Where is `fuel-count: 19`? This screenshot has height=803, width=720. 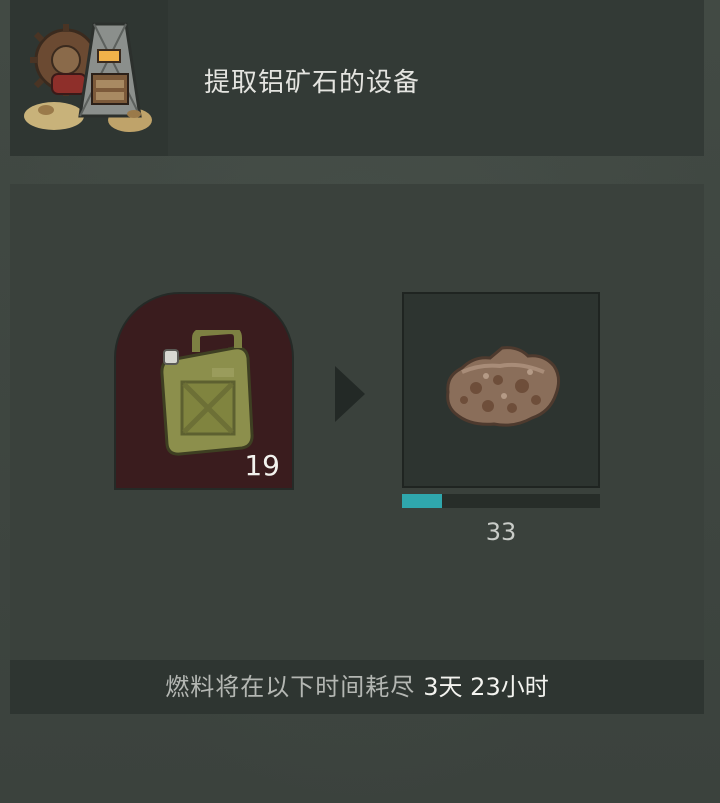 fuel-count: 19 is located at coordinates (262, 465).